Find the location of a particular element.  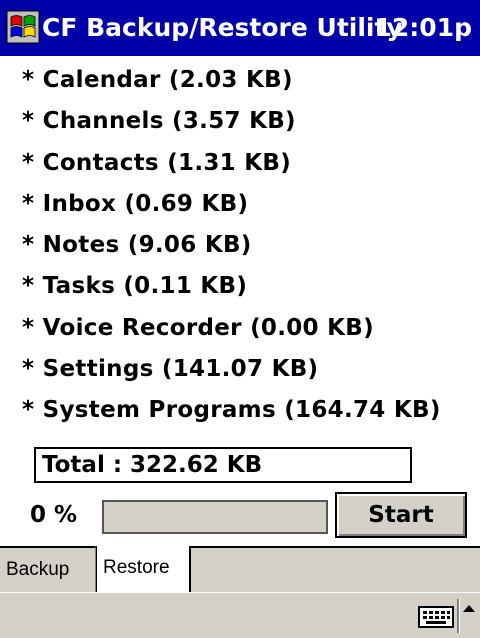

list-item-system-programs: * System Programs (164.74 KB) is located at coordinates (231, 410).